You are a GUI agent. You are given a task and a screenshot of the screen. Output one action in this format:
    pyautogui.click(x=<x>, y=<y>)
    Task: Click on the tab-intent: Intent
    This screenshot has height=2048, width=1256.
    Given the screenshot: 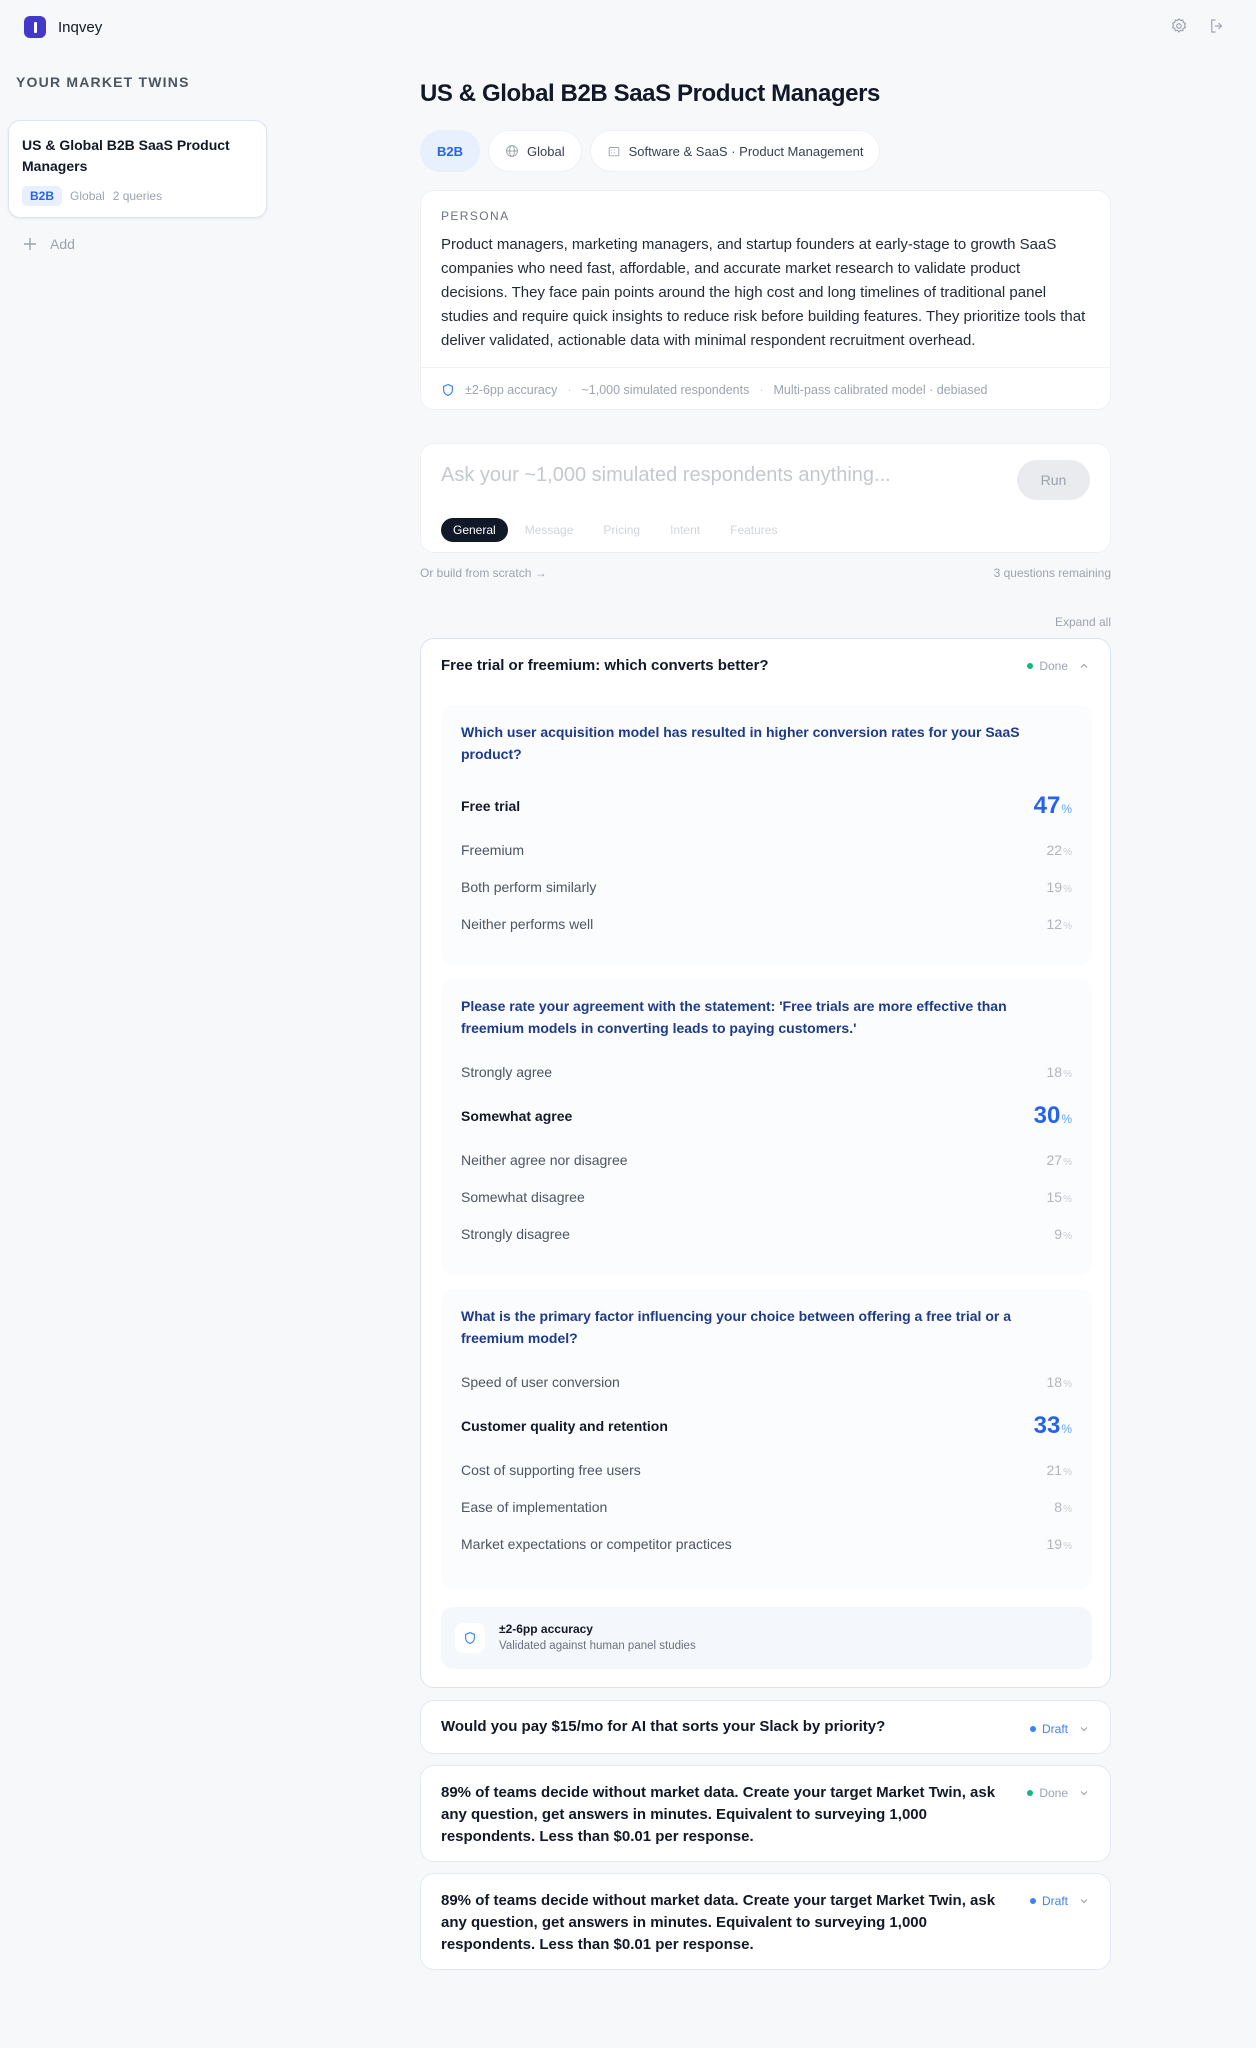 What is the action you would take?
    pyautogui.click(x=685, y=530)
    